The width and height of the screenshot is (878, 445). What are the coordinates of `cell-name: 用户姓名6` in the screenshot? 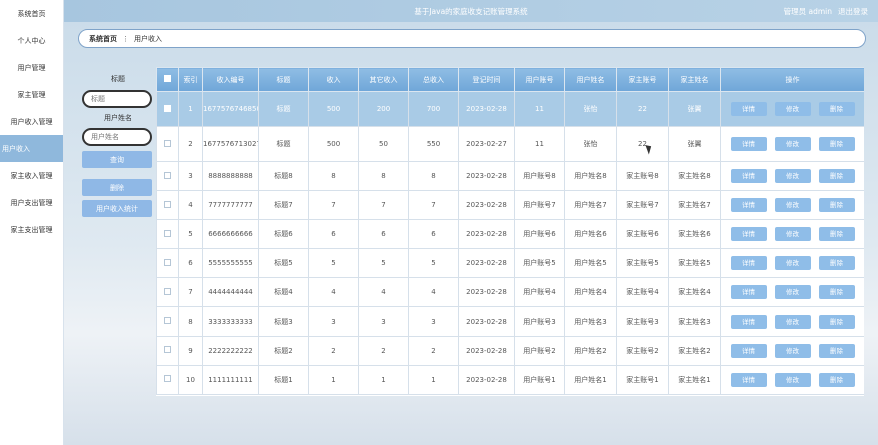 It's located at (590, 234).